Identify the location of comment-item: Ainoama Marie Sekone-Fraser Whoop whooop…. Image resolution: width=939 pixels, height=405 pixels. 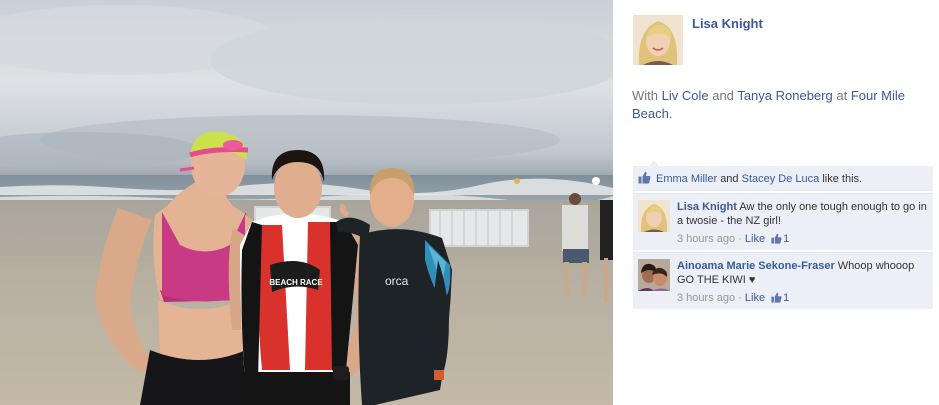
(783, 280).